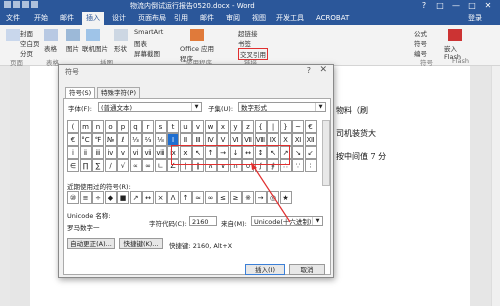 This screenshot has height=306, width=500. Describe the element at coordinates (120, 48) in the screenshot. I see `ribbon-shapes: 形状` at that location.